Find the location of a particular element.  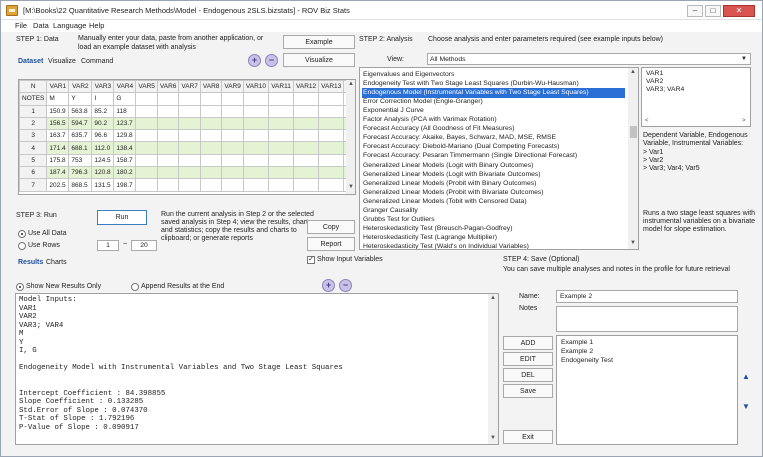

show-input-variables-checkbox: ✓ is located at coordinates (311, 260).